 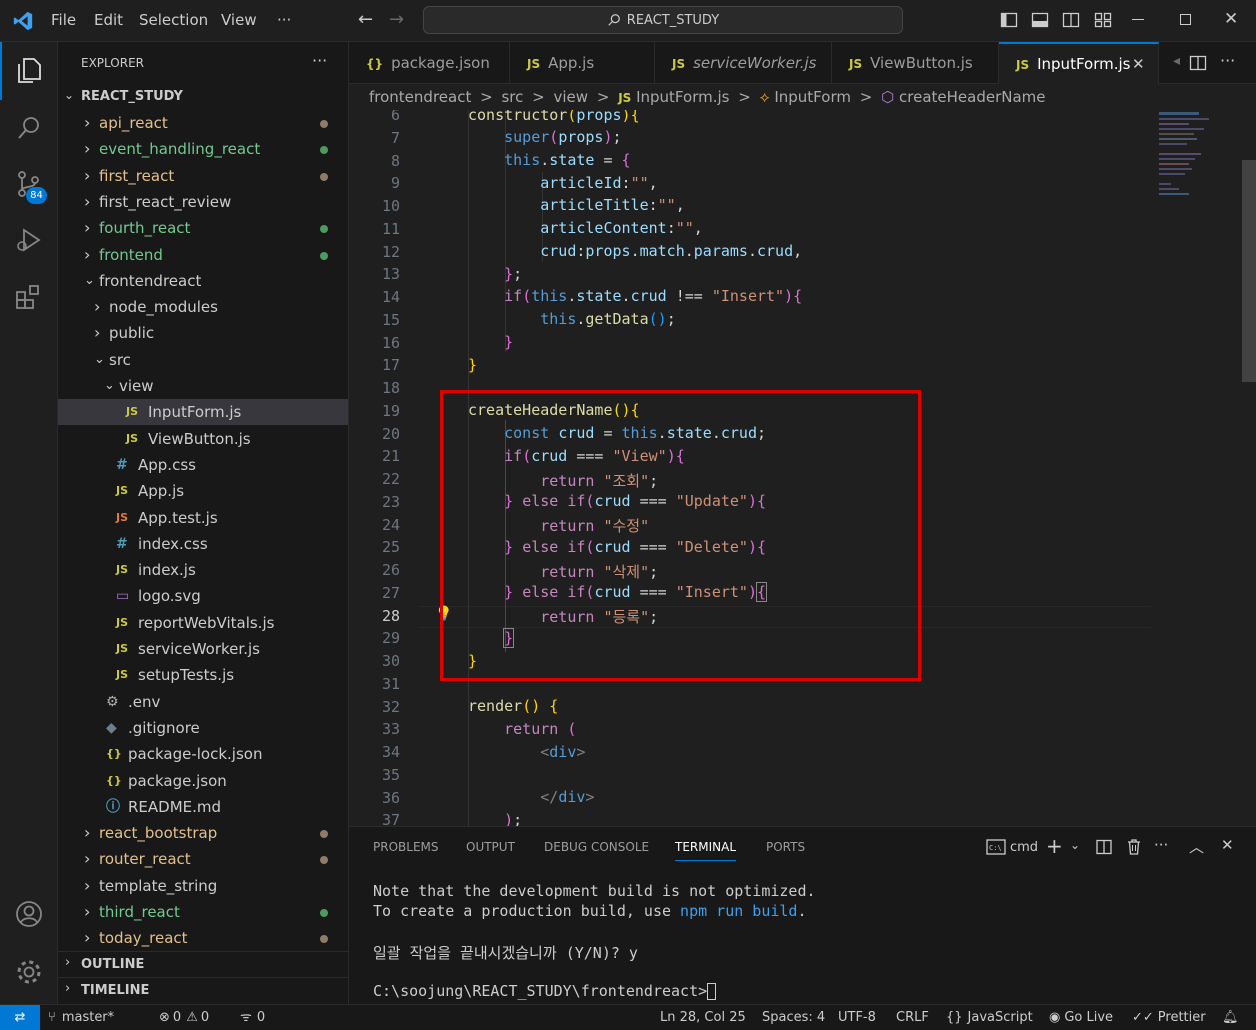 I want to click on tab-output: OUTPUT, so click(x=490, y=847).